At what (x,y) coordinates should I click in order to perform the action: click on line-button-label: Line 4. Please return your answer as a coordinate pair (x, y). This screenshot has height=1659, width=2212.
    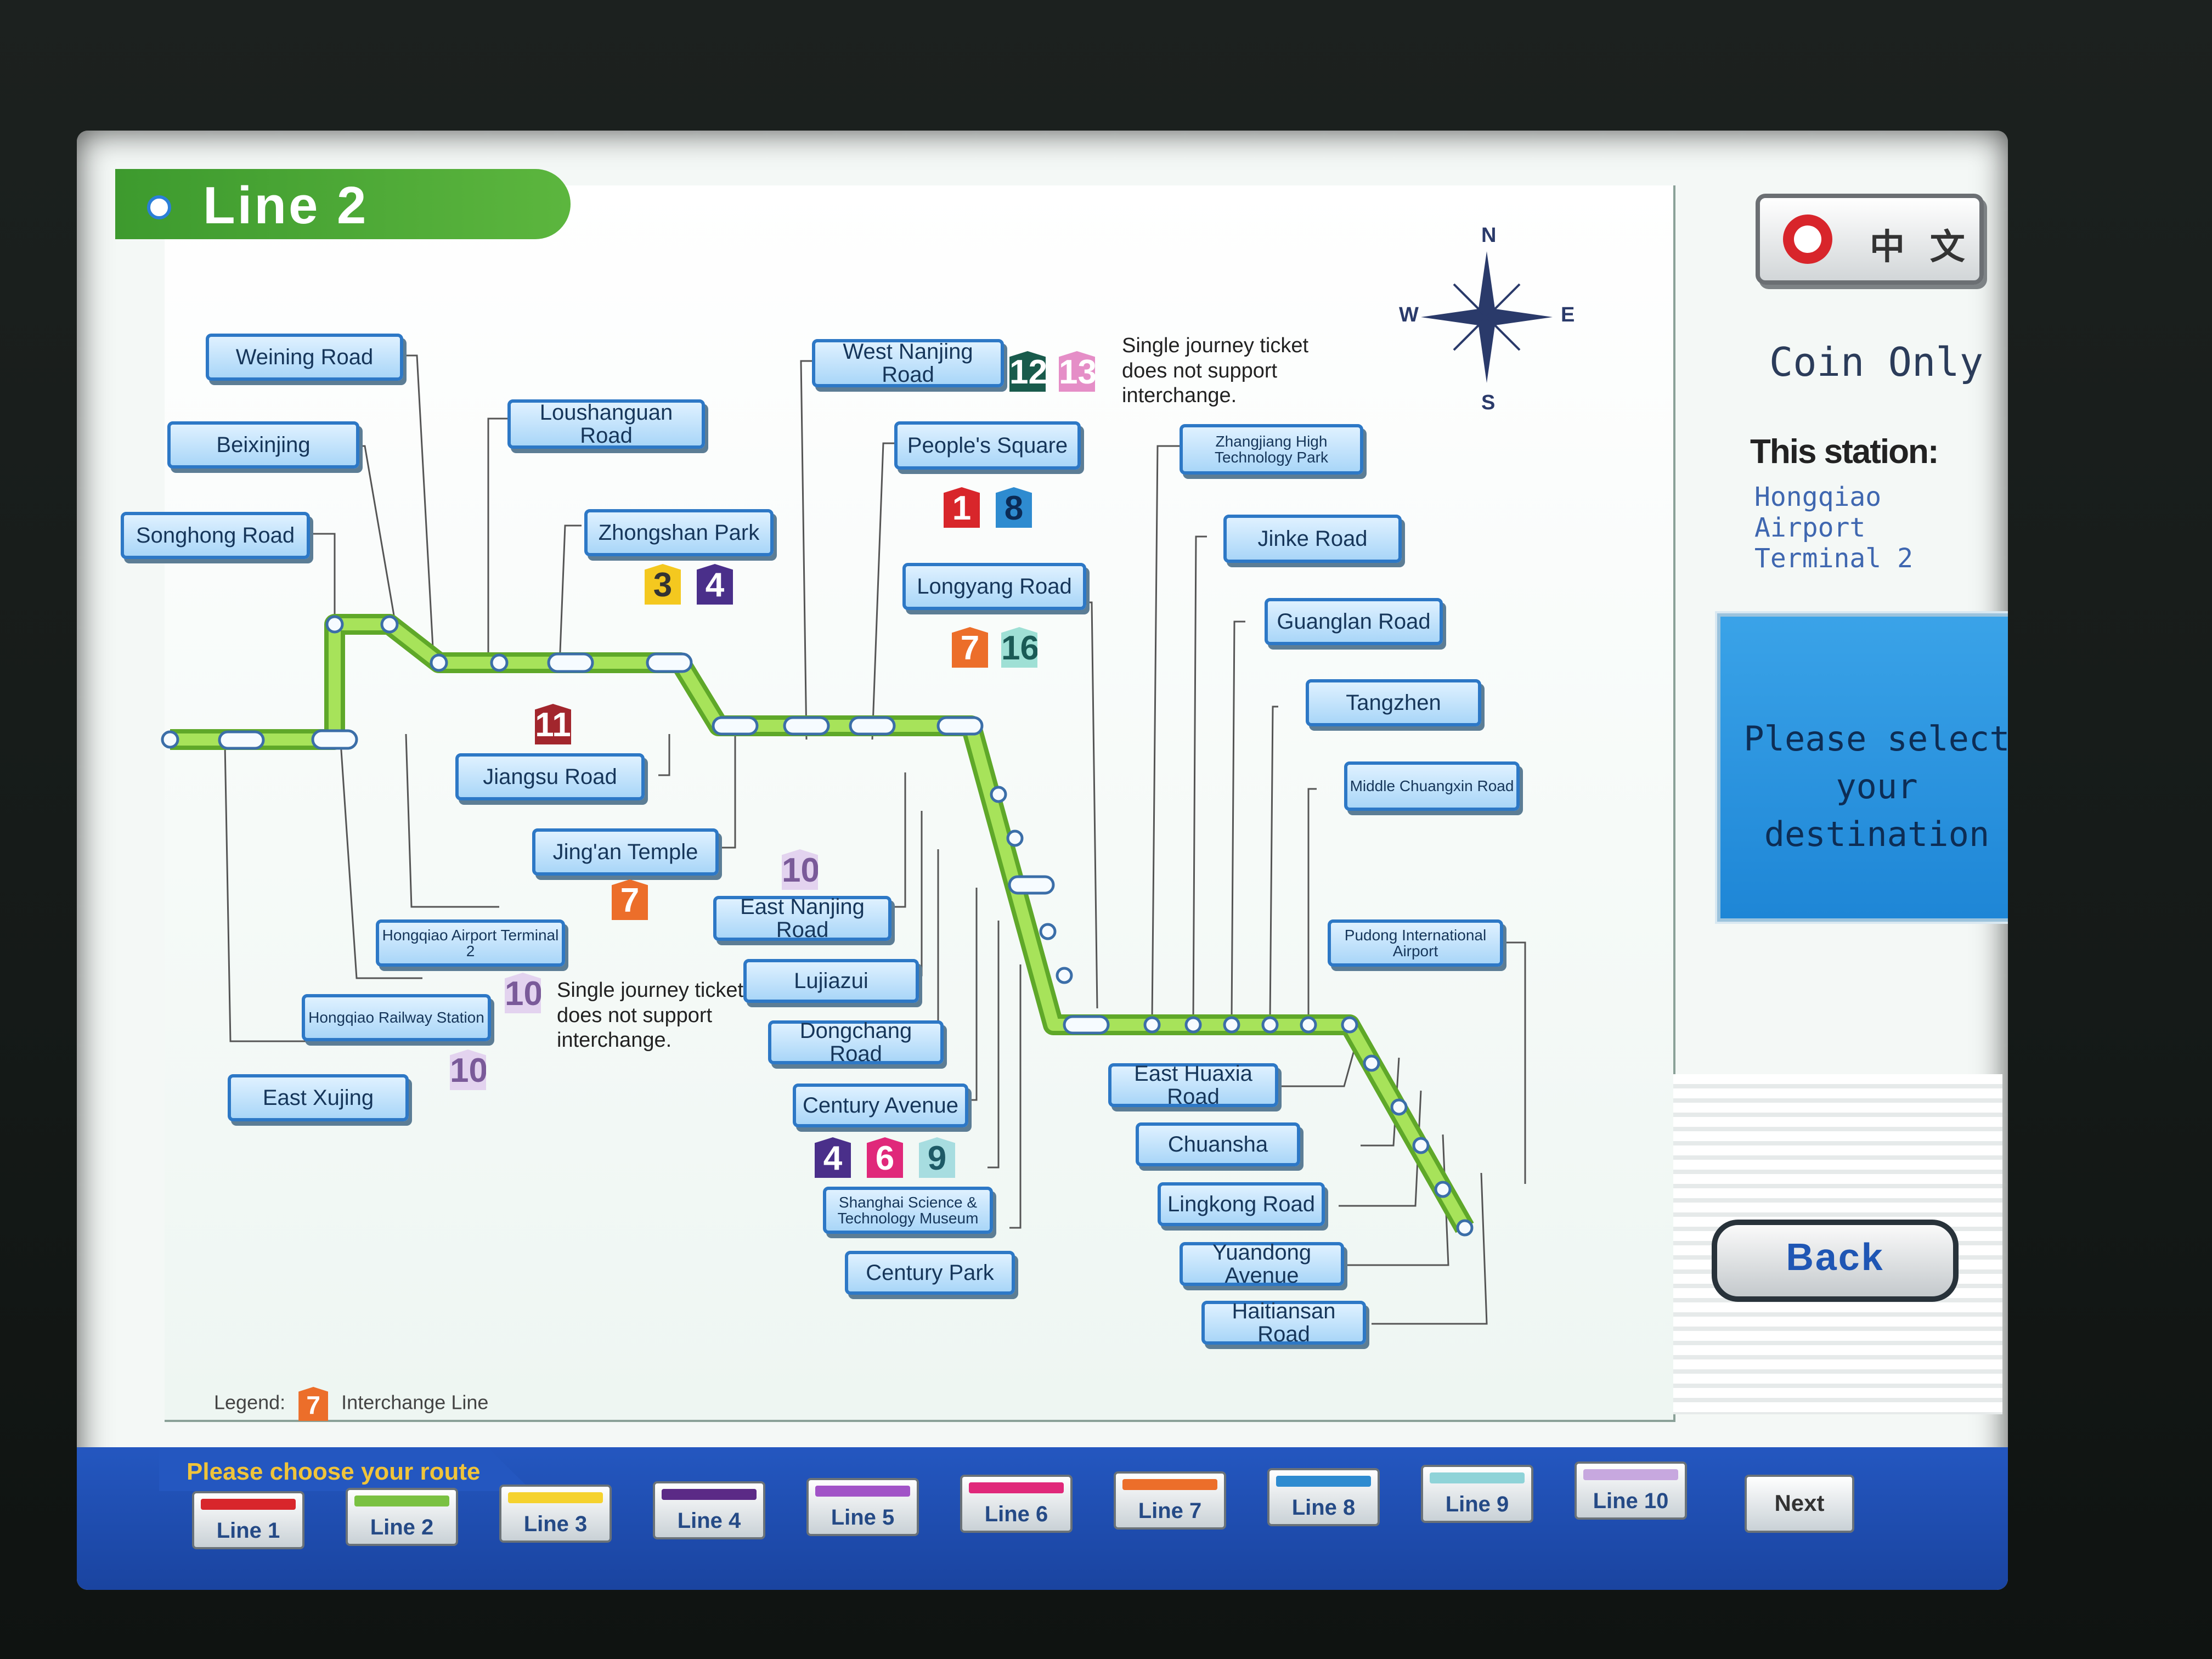
    Looking at the image, I should click on (709, 1521).